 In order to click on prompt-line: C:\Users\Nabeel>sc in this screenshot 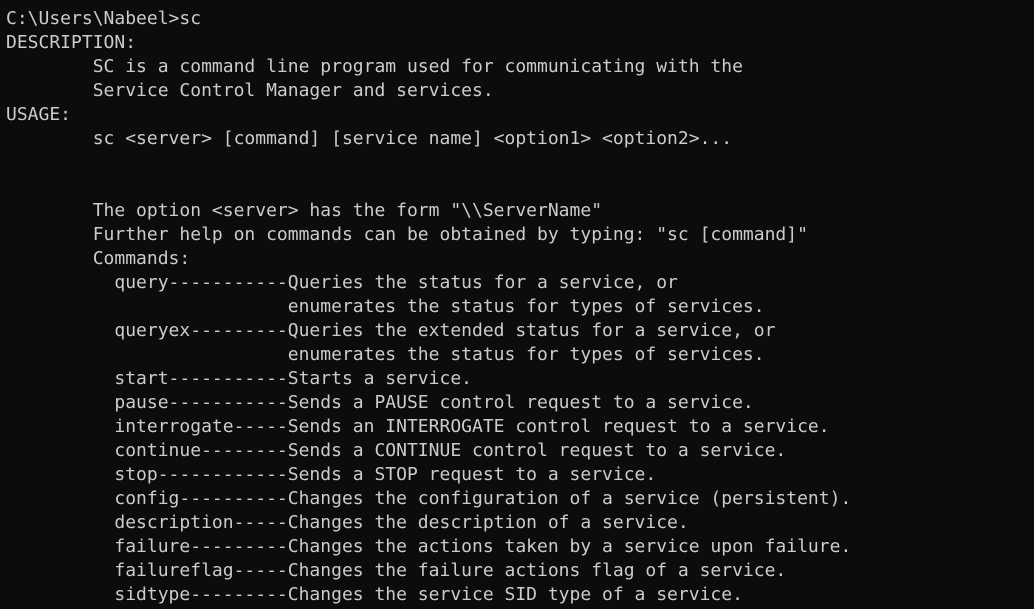, I will do `click(104, 18)`.